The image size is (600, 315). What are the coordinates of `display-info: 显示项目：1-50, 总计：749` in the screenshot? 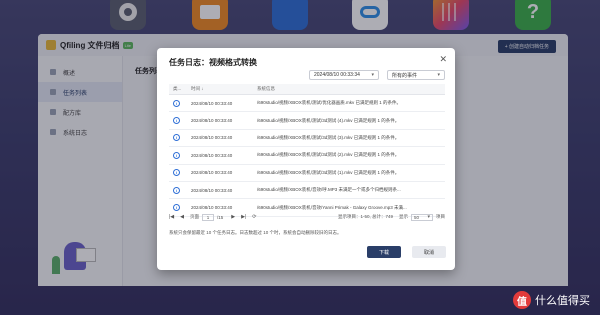 It's located at (365, 216).